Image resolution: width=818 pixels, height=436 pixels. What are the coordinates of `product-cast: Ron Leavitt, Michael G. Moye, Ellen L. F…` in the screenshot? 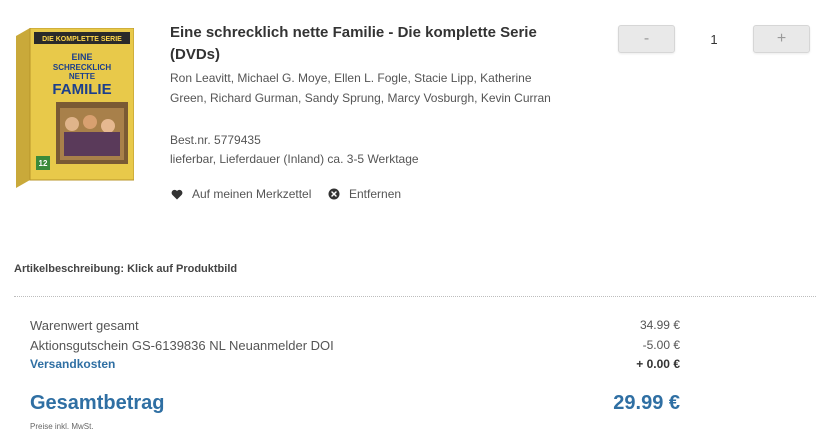 It's located at (360, 88).